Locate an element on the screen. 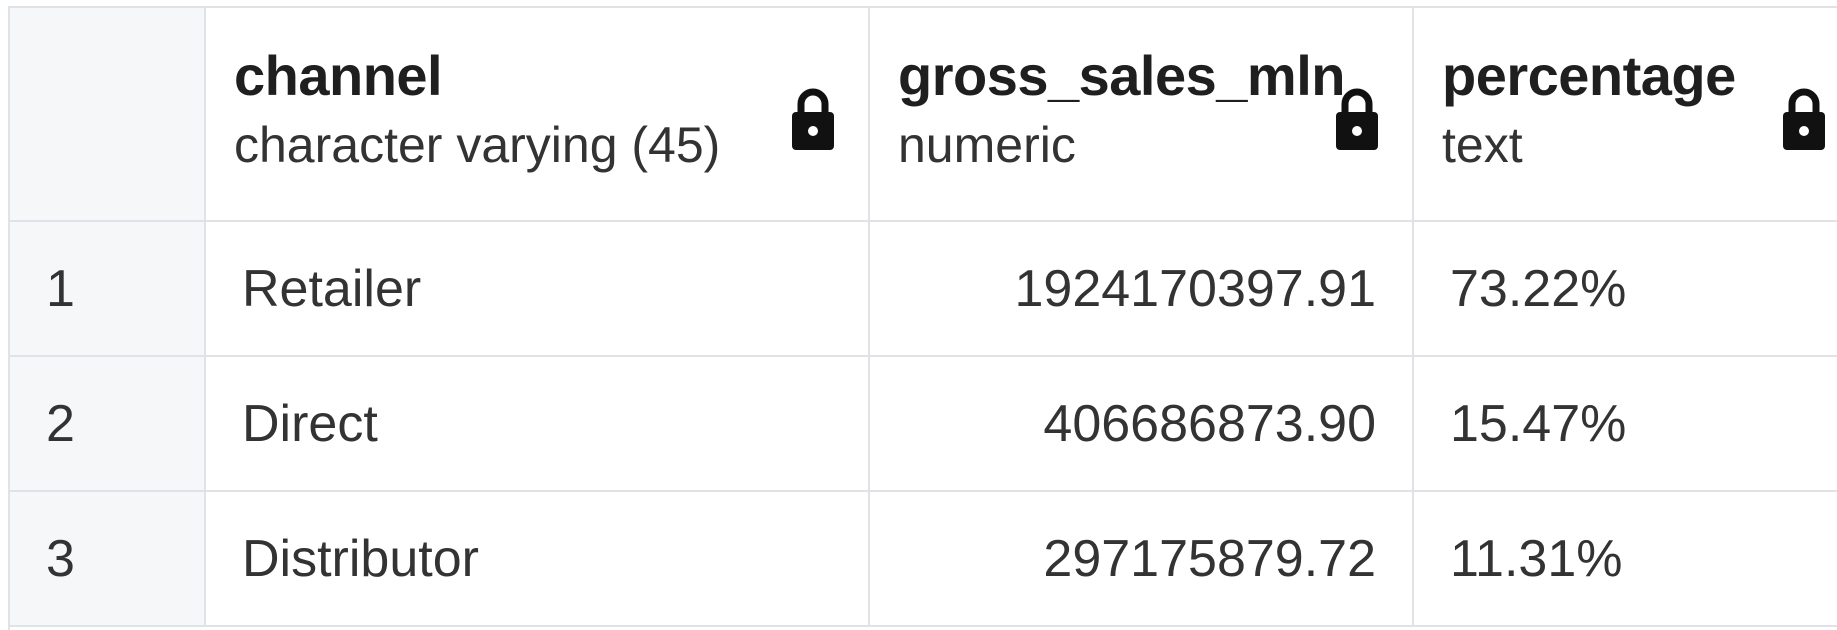  cell-value: Direct is located at coordinates (310, 423).